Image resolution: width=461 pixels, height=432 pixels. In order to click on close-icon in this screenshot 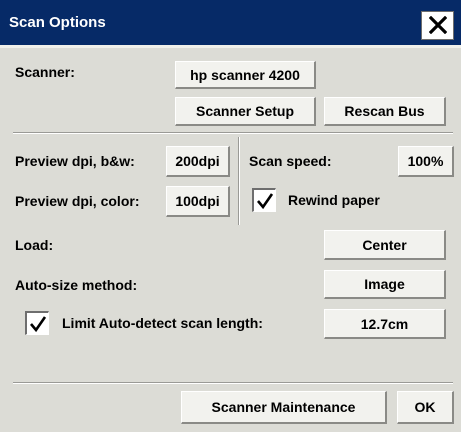, I will do `click(438, 25)`.